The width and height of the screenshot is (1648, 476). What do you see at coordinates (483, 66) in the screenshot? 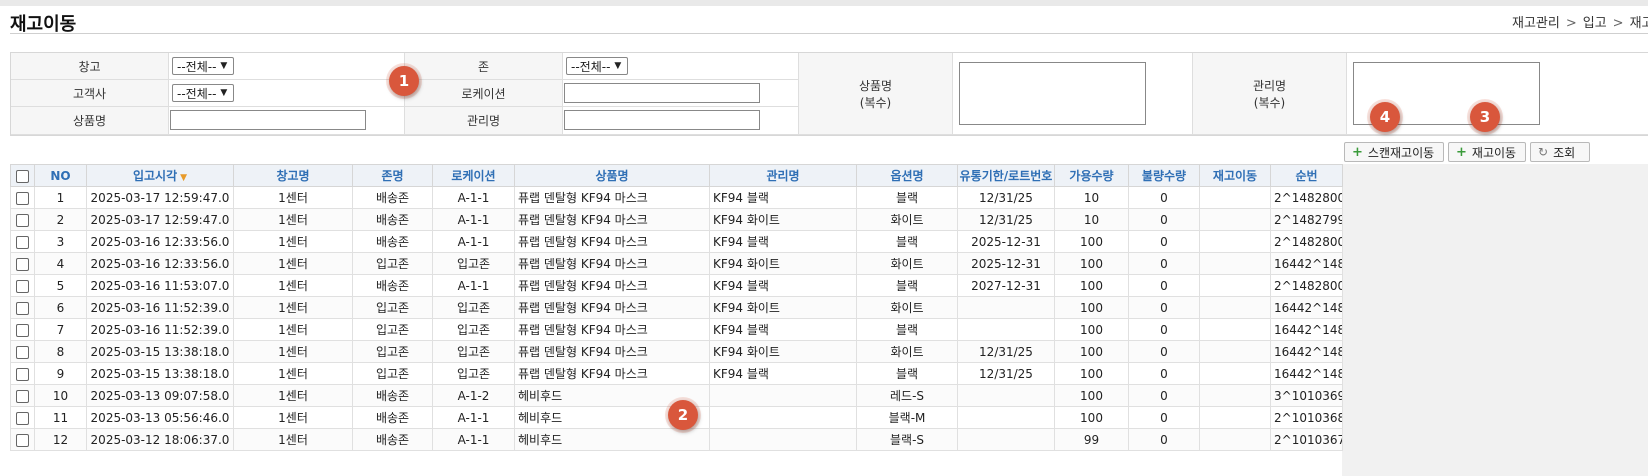
I see `zone-label-text: 존` at bounding box center [483, 66].